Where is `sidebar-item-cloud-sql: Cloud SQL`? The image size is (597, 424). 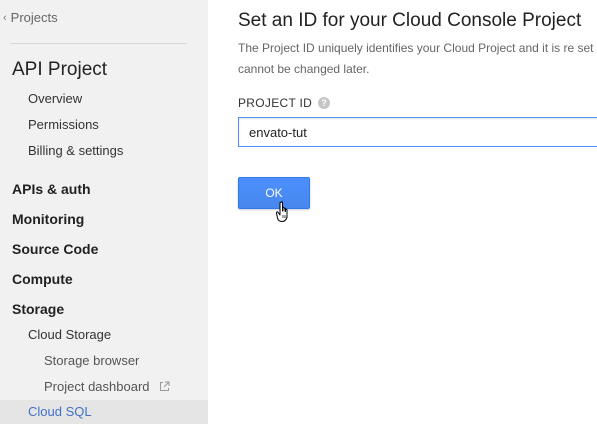
sidebar-item-cloud-sql: Cloud SQL is located at coordinates (104, 412).